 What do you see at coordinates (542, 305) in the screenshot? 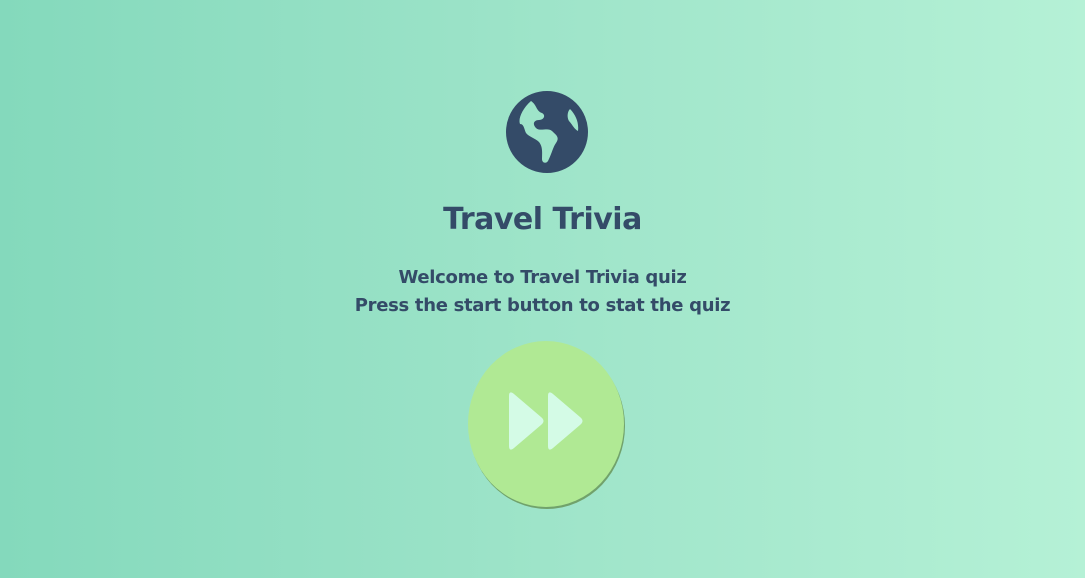
I see `instruction-line: Press the start button to stat the quiz` at bounding box center [542, 305].